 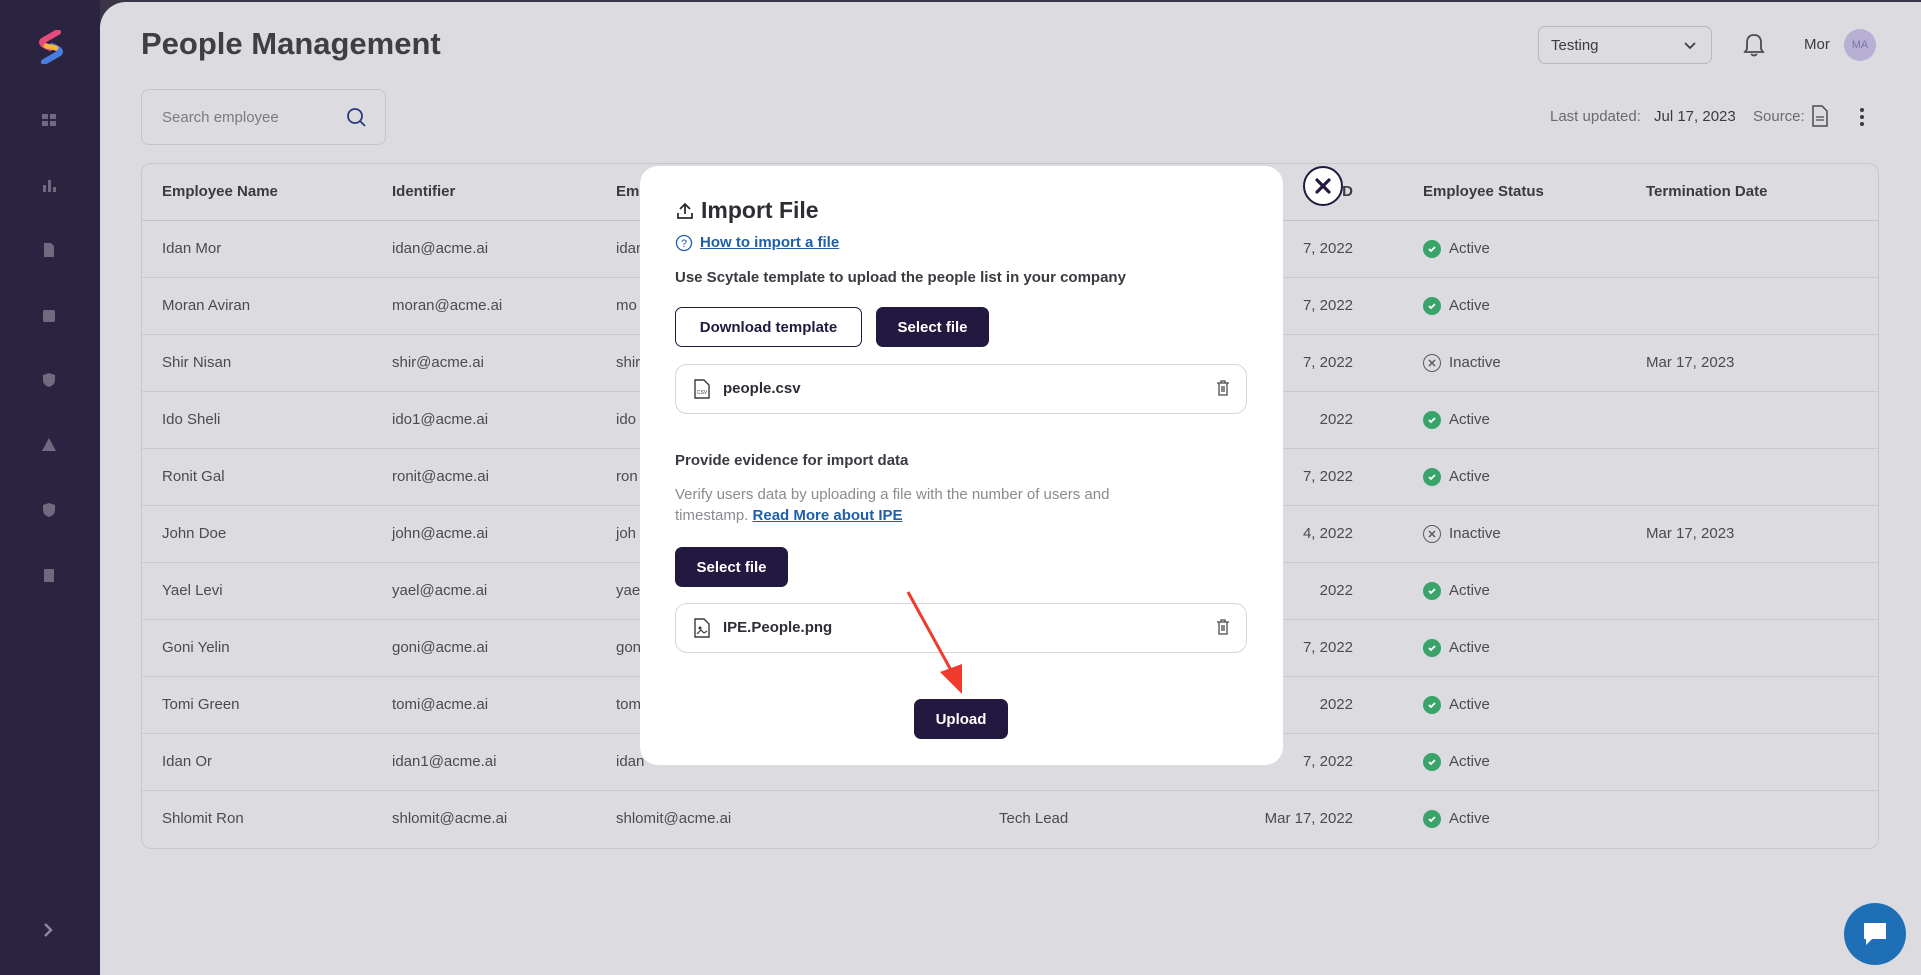 I want to click on close-icon, so click(x=1323, y=186).